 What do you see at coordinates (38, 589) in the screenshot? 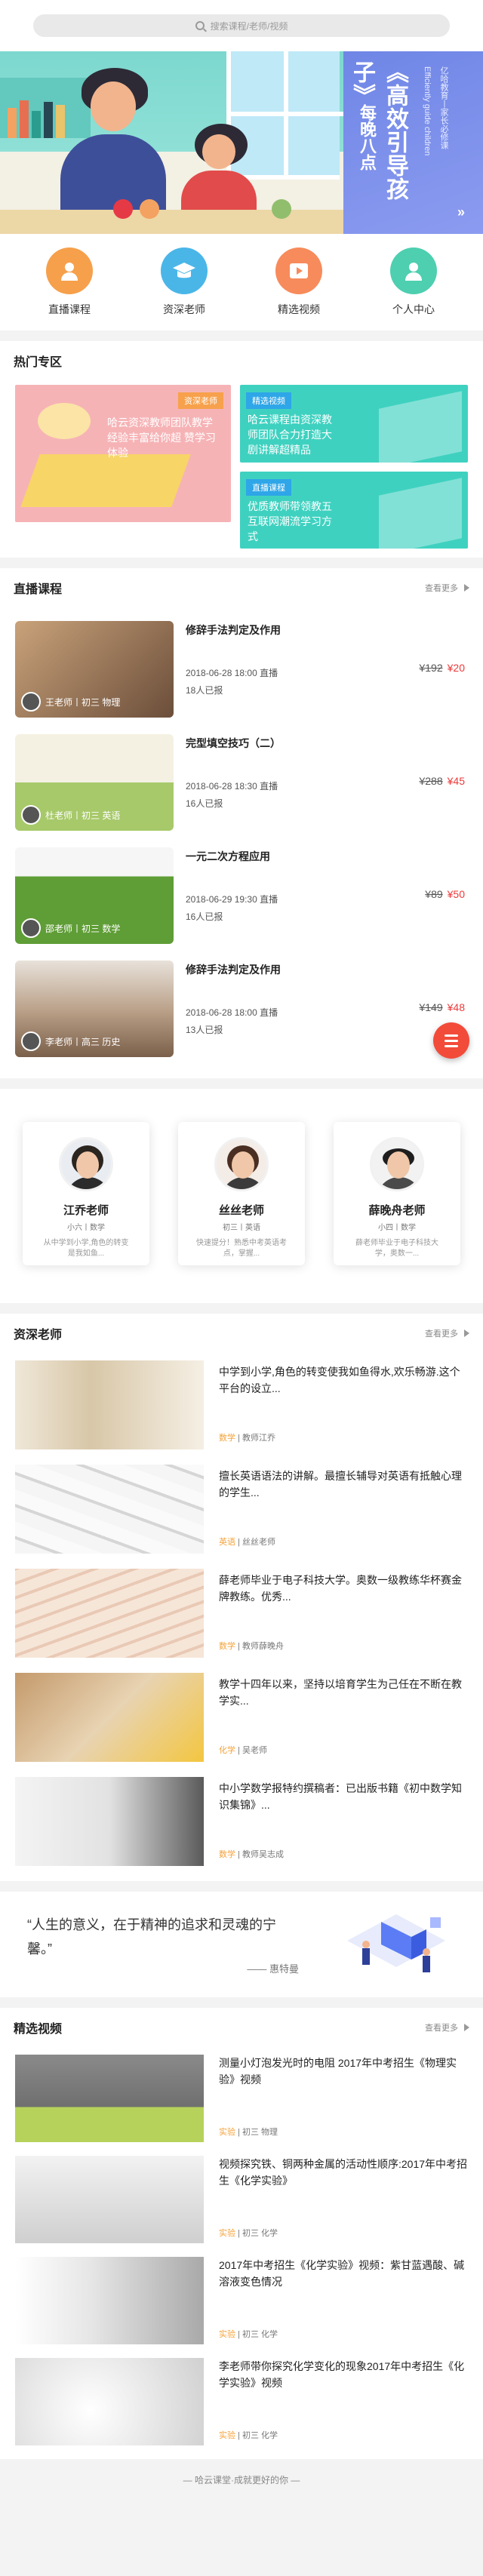
I see `live-section-title: 直播课程` at bounding box center [38, 589].